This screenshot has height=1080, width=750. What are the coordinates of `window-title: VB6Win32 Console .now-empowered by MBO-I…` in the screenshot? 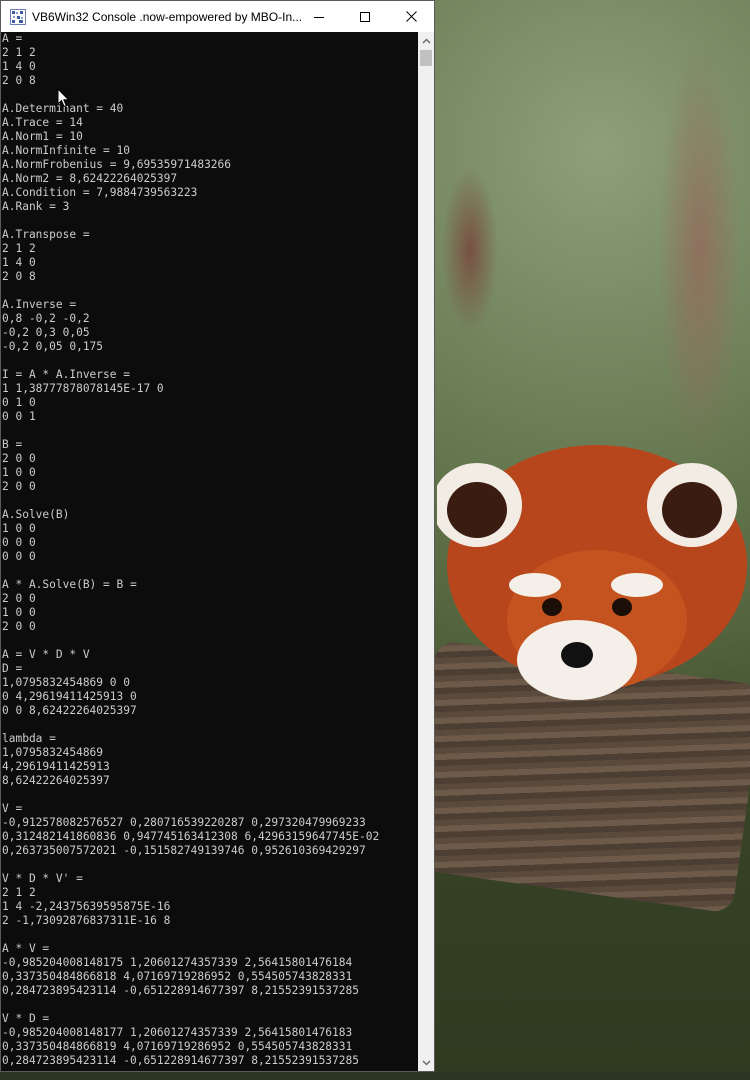 It's located at (167, 16).